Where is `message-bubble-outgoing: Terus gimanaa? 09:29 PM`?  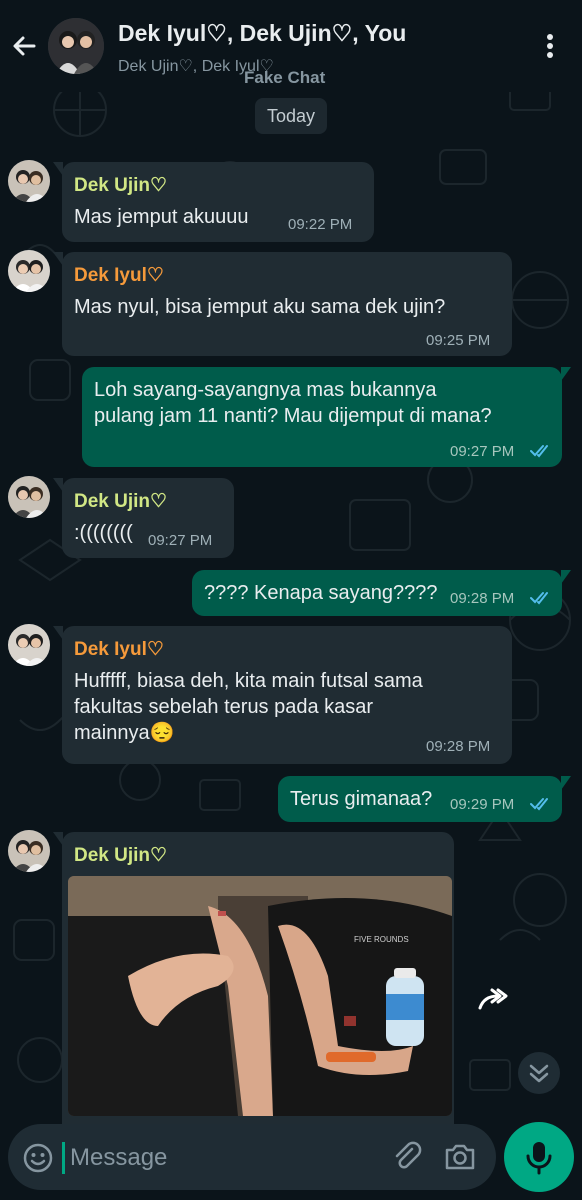
message-bubble-outgoing: Terus gimanaa? 09:29 PM is located at coordinates (424, 799).